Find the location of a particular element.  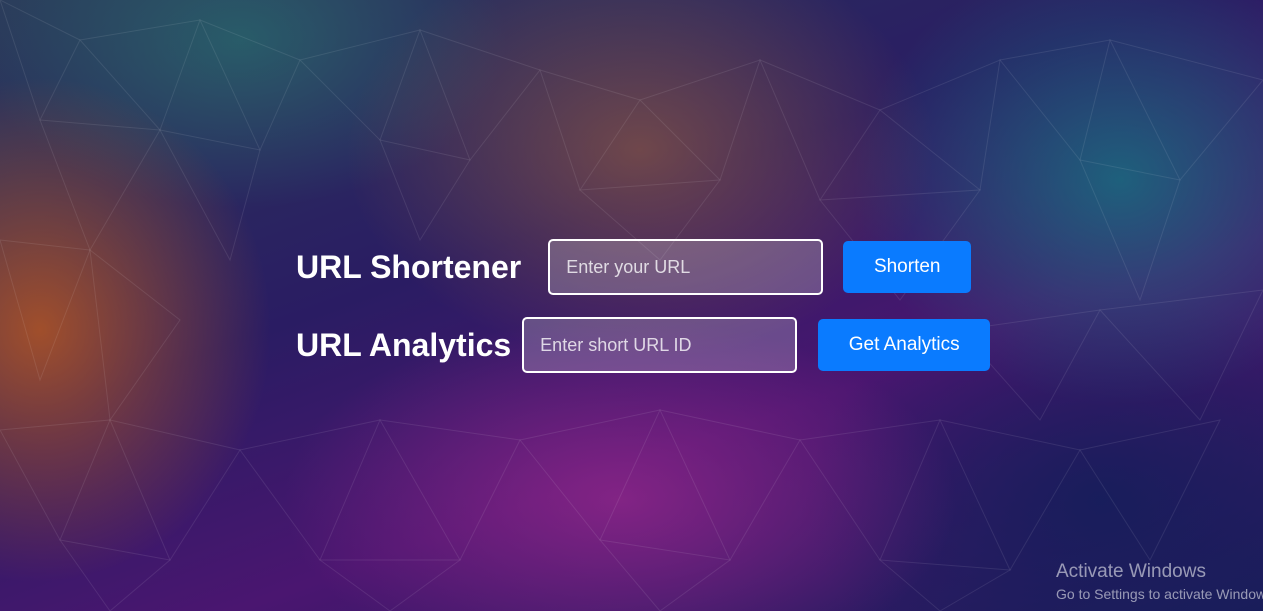

analytics-row: URL Analytics Get Analytics is located at coordinates (643, 345).